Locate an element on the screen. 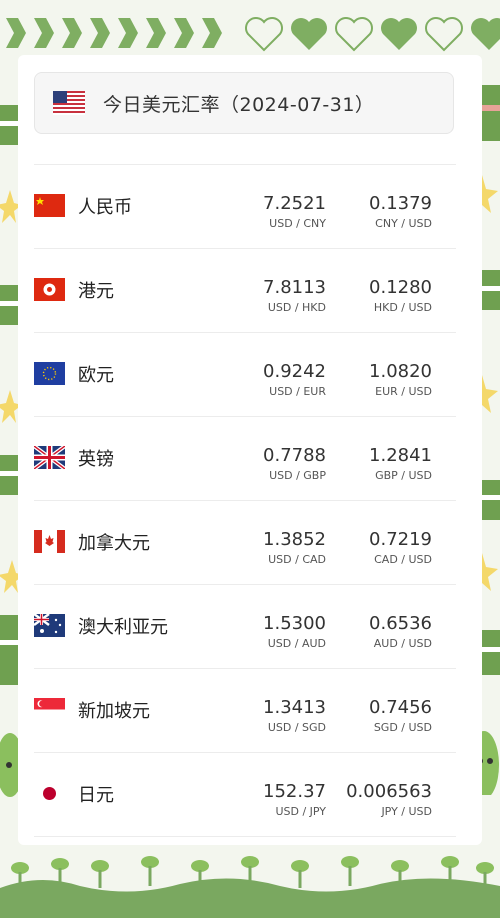  inverse-rate-unit: CAD / USD is located at coordinates (403, 559).